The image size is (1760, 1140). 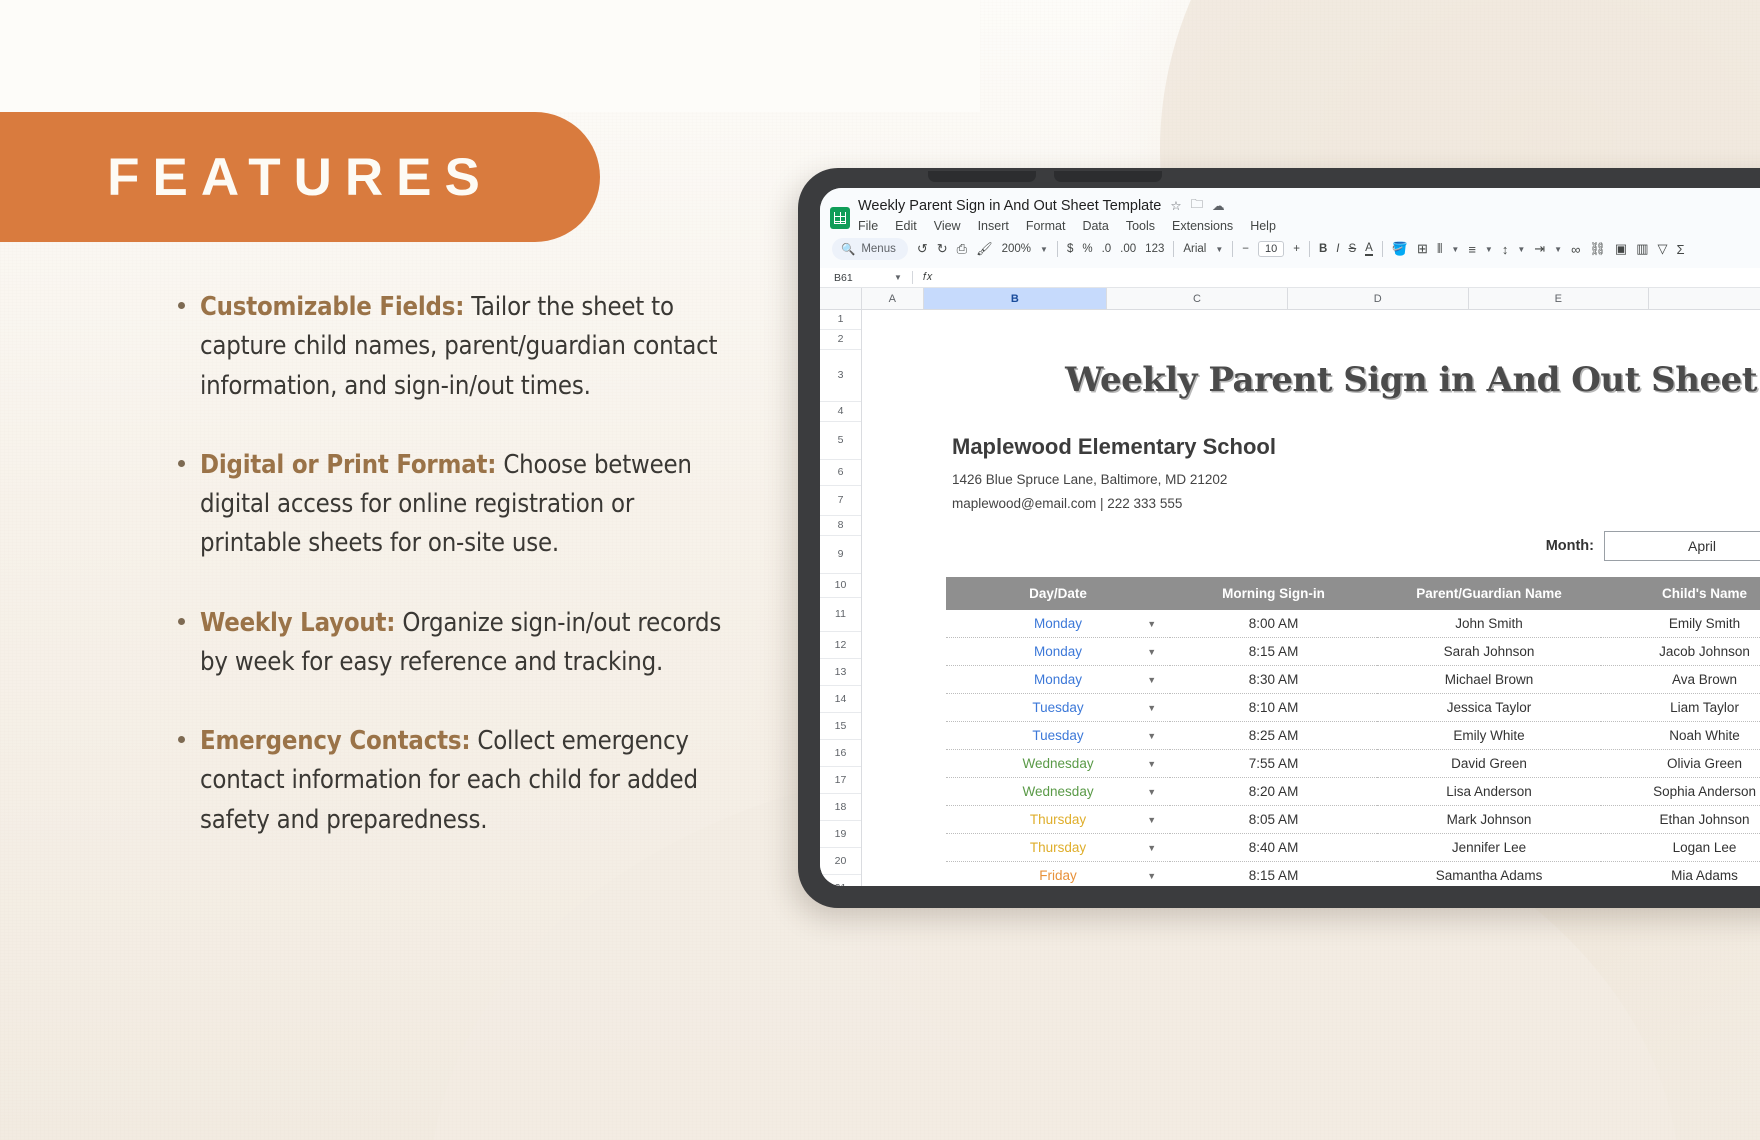 I want to click on move-to-folder-icon: 🗀, so click(x=1197, y=205).